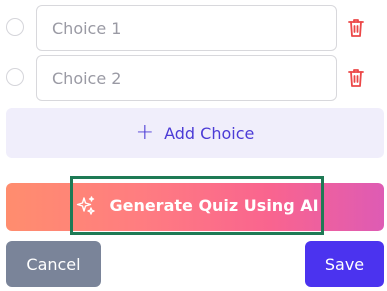 This screenshot has width=387, height=291. I want to click on generate-quiz-label: Generate Quiz Using AI, so click(214, 205).